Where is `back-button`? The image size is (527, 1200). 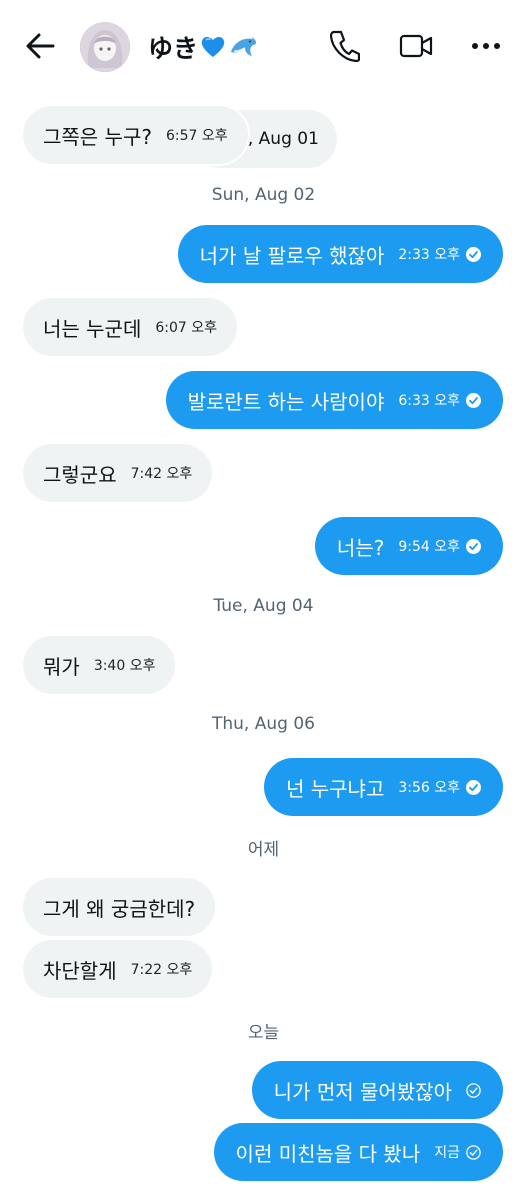
back-button is located at coordinates (40, 46).